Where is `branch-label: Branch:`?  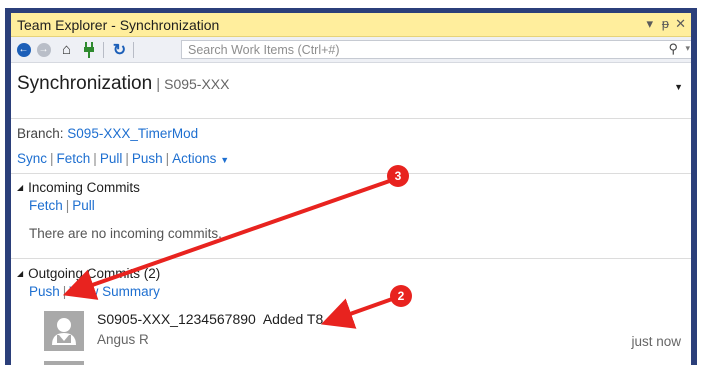 branch-label: Branch: is located at coordinates (40, 133).